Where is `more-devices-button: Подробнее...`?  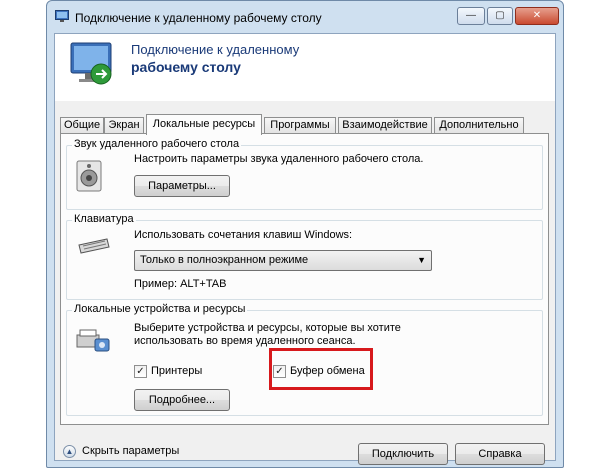 more-devices-button: Подробнее... is located at coordinates (182, 400).